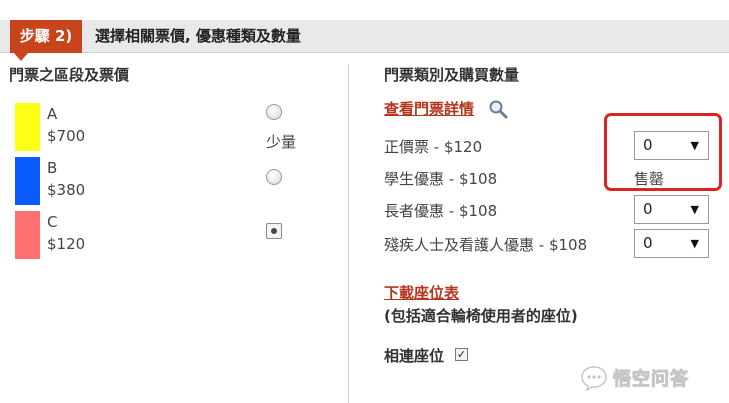  Describe the element at coordinates (69, 75) in the screenshot. I see `zone-section-heading: 門票之區段及票價` at that location.